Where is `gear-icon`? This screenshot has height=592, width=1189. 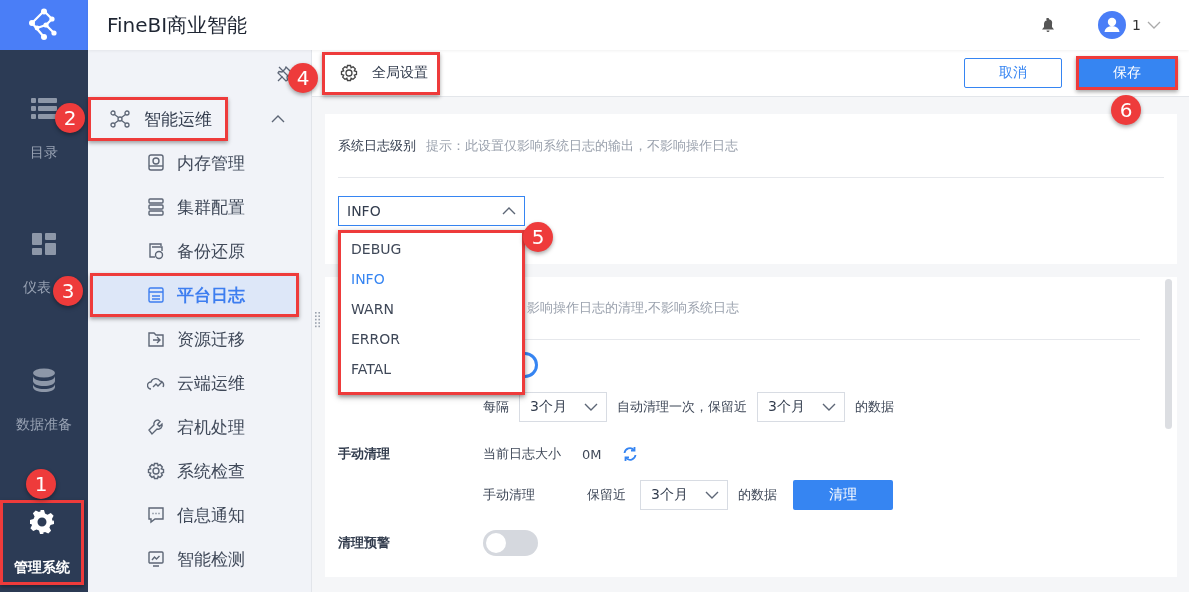
gear-icon is located at coordinates (156, 471).